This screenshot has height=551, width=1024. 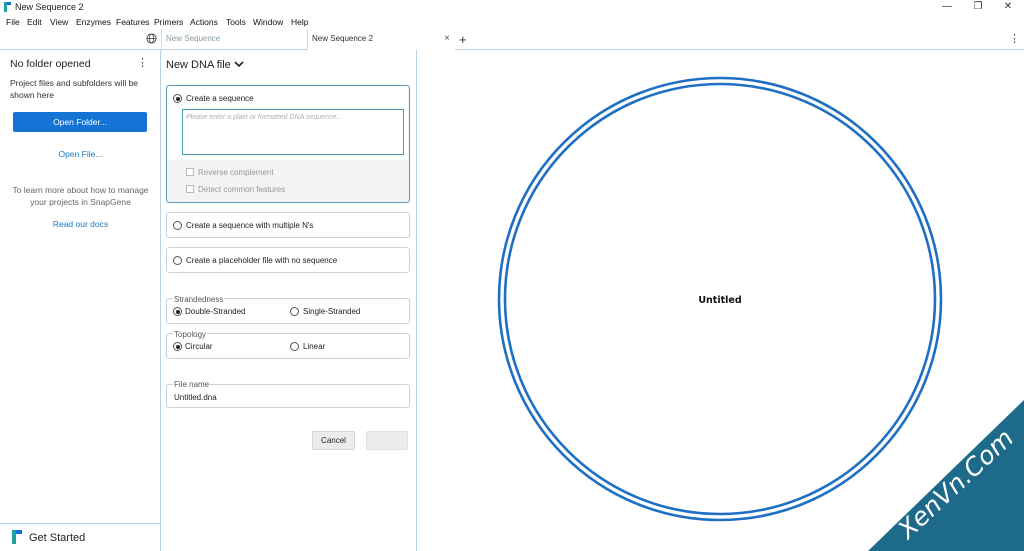 I want to click on multiple-ns-option: Create a sequence with multiple N's, so click(x=288, y=225).